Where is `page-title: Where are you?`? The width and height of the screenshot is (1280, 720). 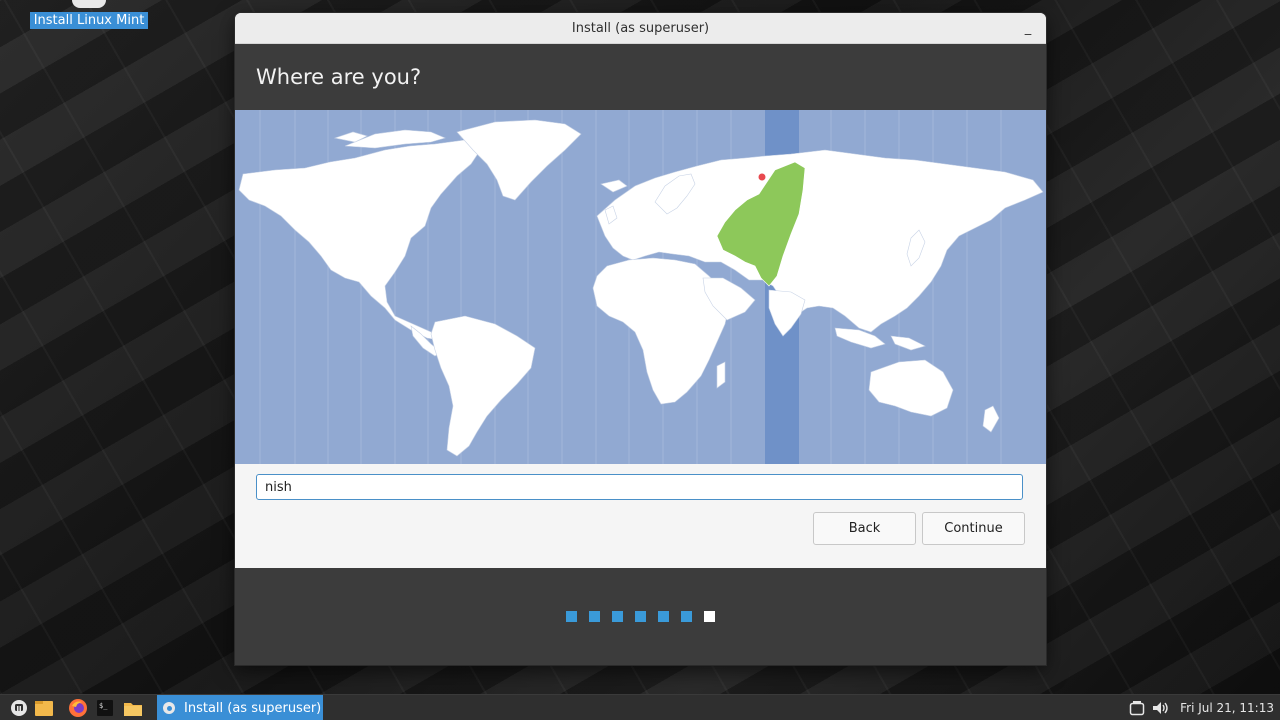 page-title: Where are you? is located at coordinates (339, 77).